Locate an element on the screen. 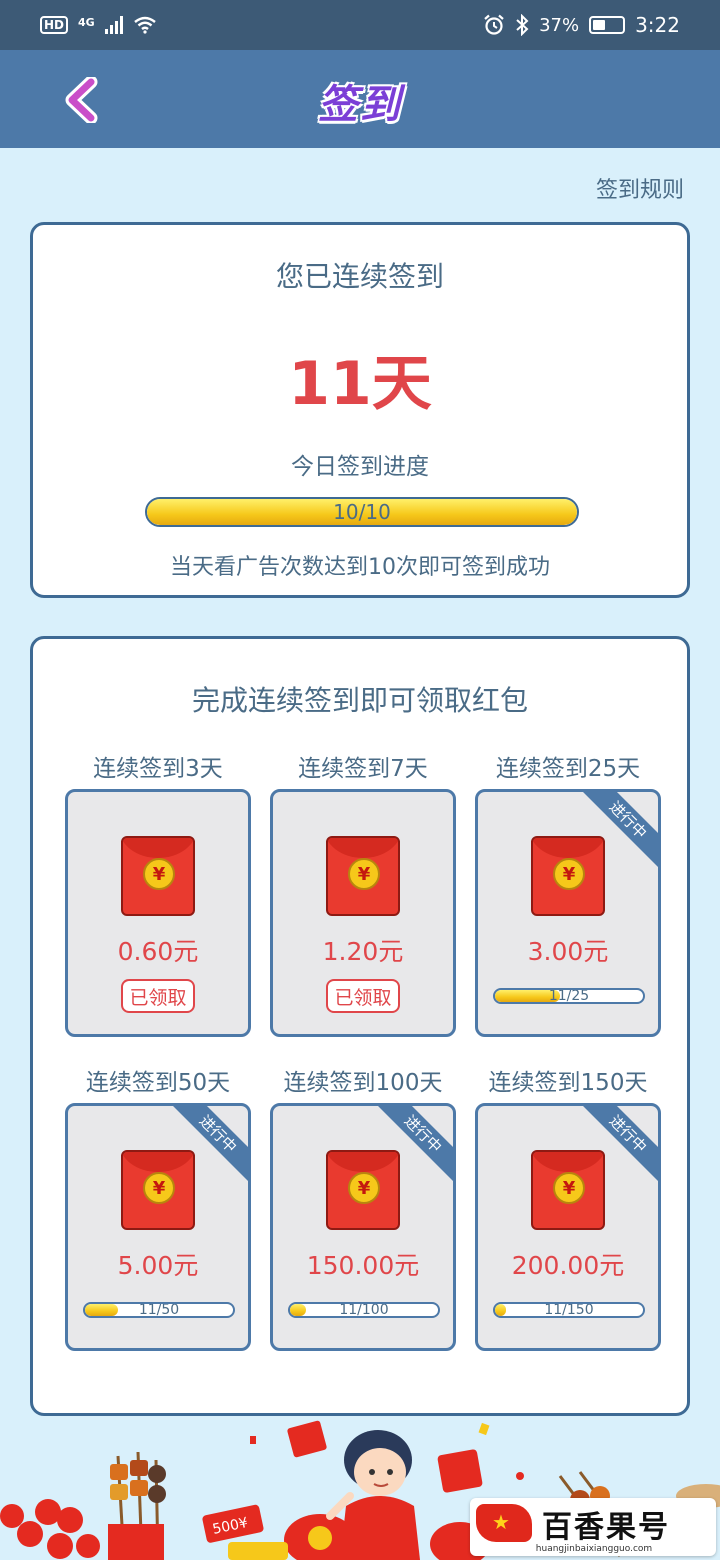 The height and width of the screenshot is (1560, 720). tier-box: 进行中 ¥ 5.00元 11/50 is located at coordinates (158, 1227).